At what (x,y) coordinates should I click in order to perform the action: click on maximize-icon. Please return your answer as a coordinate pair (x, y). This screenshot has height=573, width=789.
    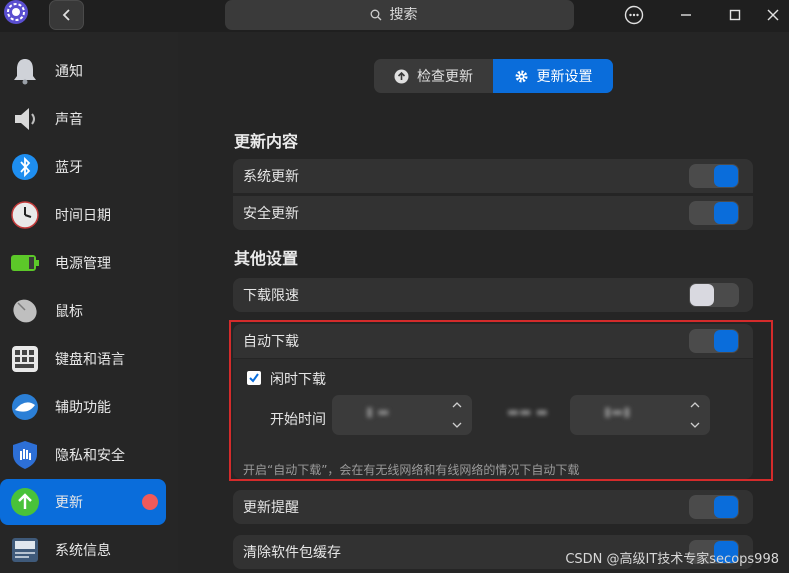
    Looking at the image, I should click on (735, 15).